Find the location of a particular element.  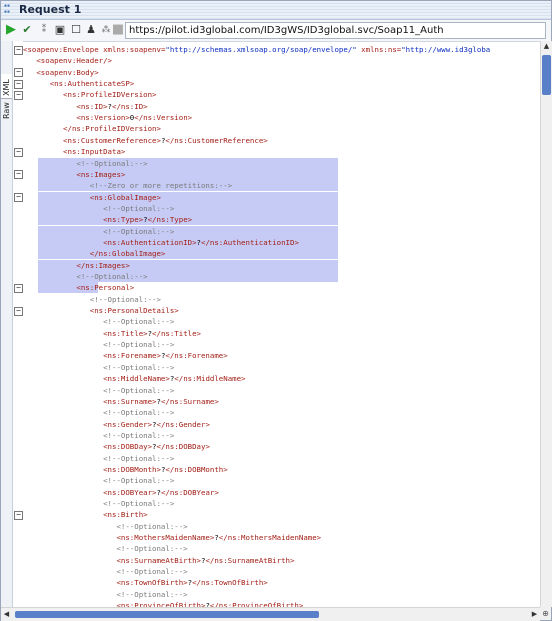

code-line: <ns:Images> is located at coordinates (74, 174).